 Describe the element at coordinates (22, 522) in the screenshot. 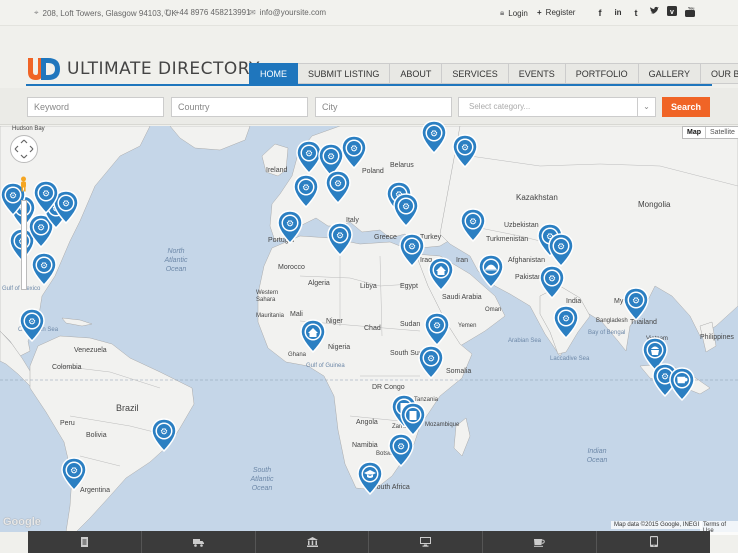

I see `google-logo: Google` at that location.